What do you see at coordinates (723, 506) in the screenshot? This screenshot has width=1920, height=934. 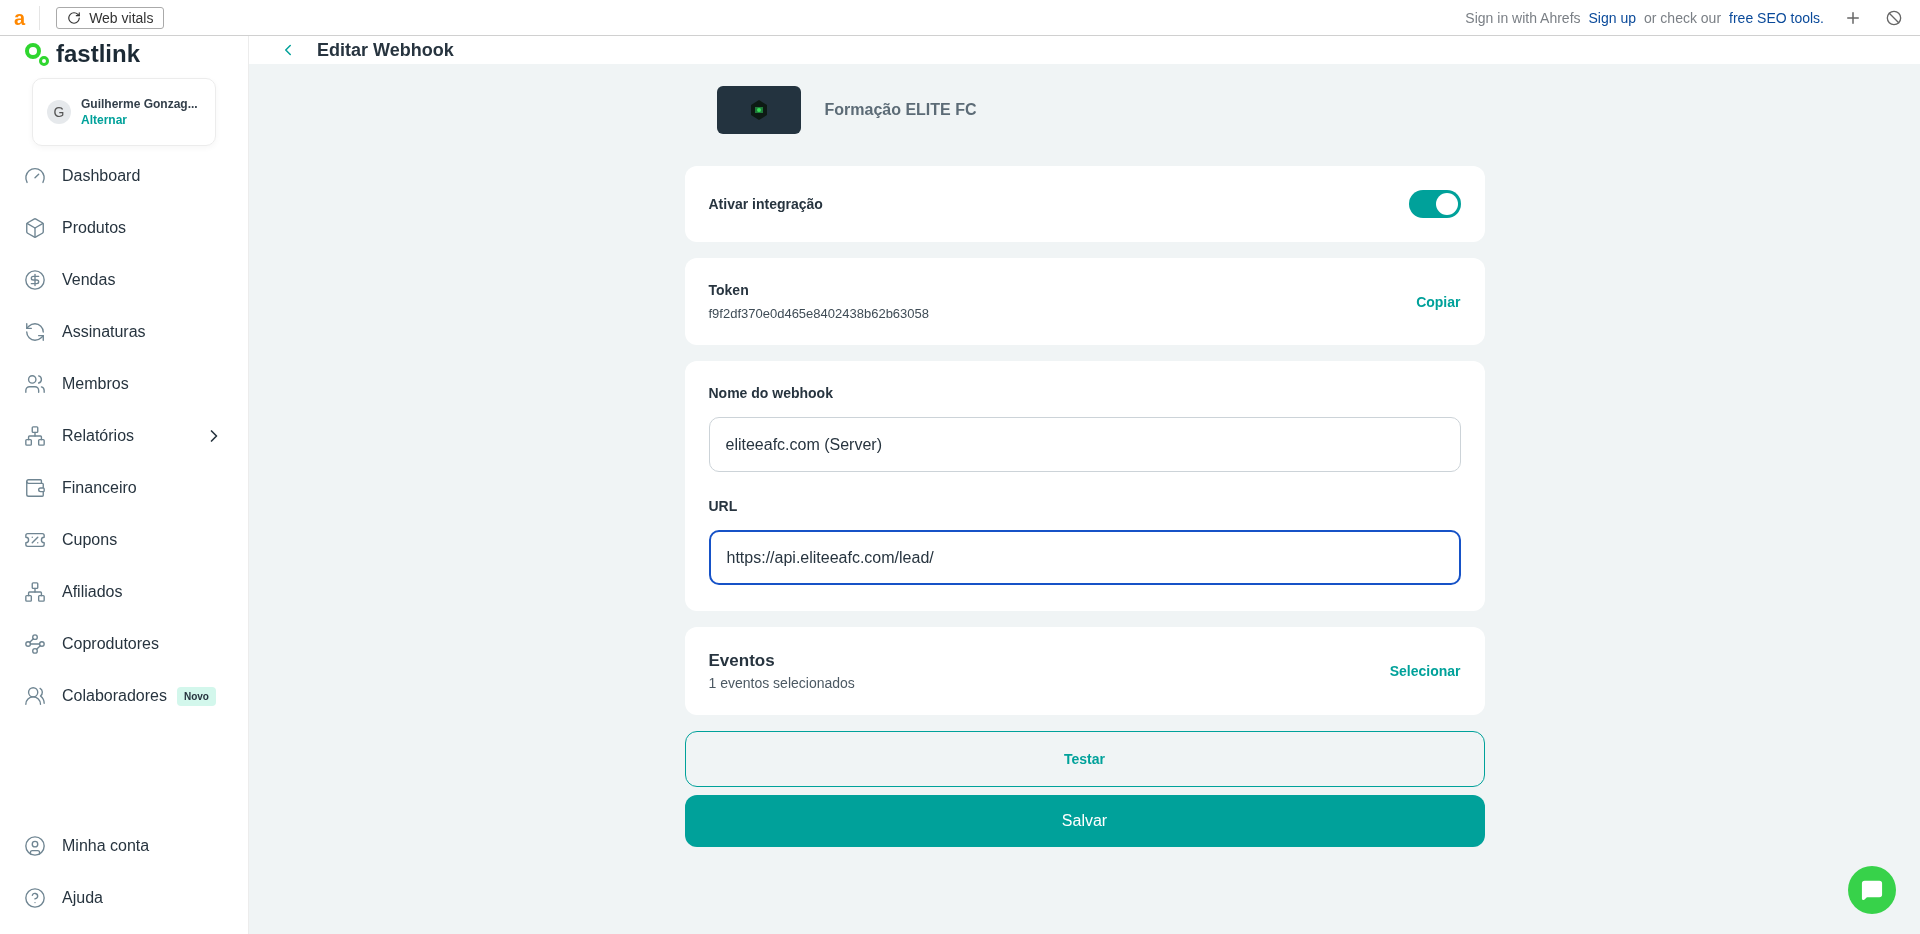 I see `field-label: URL` at bounding box center [723, 506].